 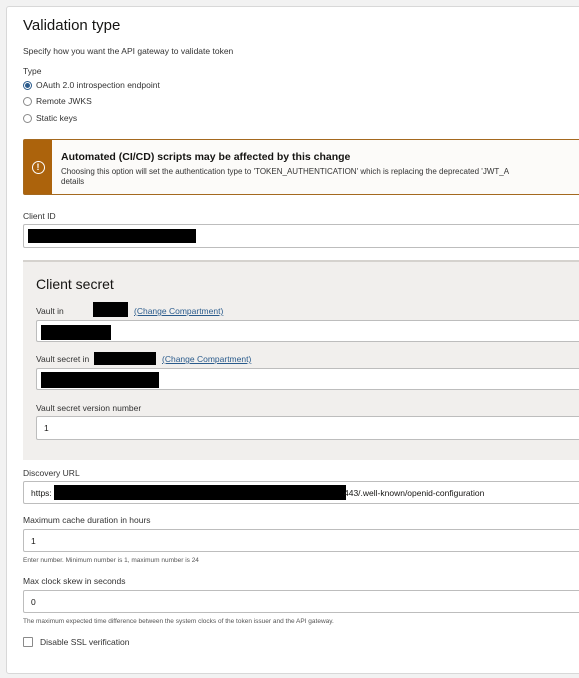 I want to click on vault-change-compartment-link: (Change Compartment), so click(x=178, y=311).